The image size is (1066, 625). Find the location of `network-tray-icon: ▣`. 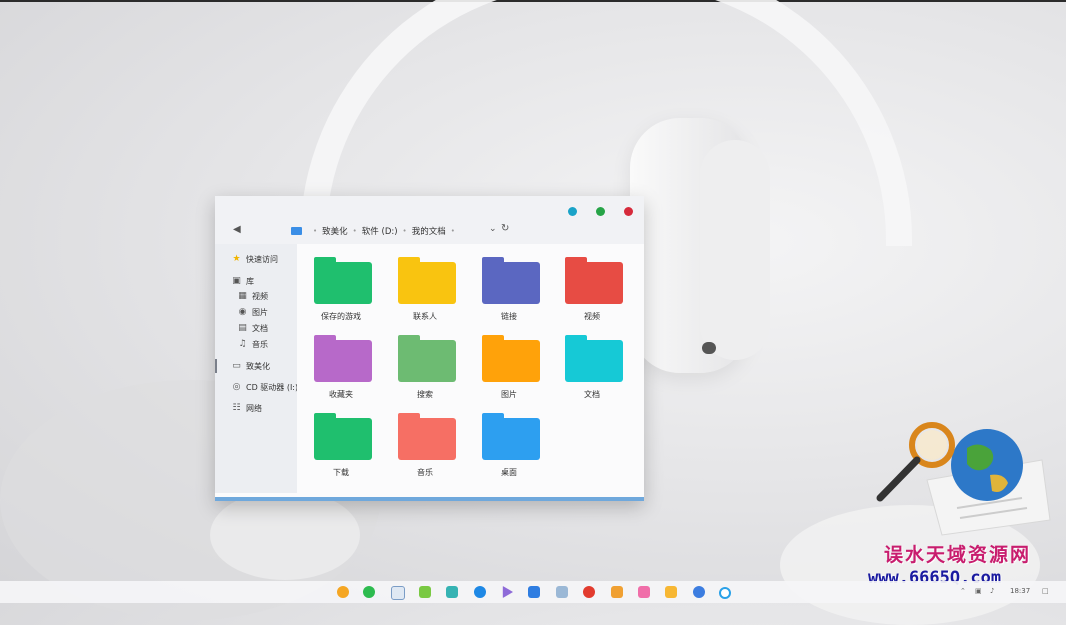

network-tray-icon: ▣ is located at coordinates (978, 591).